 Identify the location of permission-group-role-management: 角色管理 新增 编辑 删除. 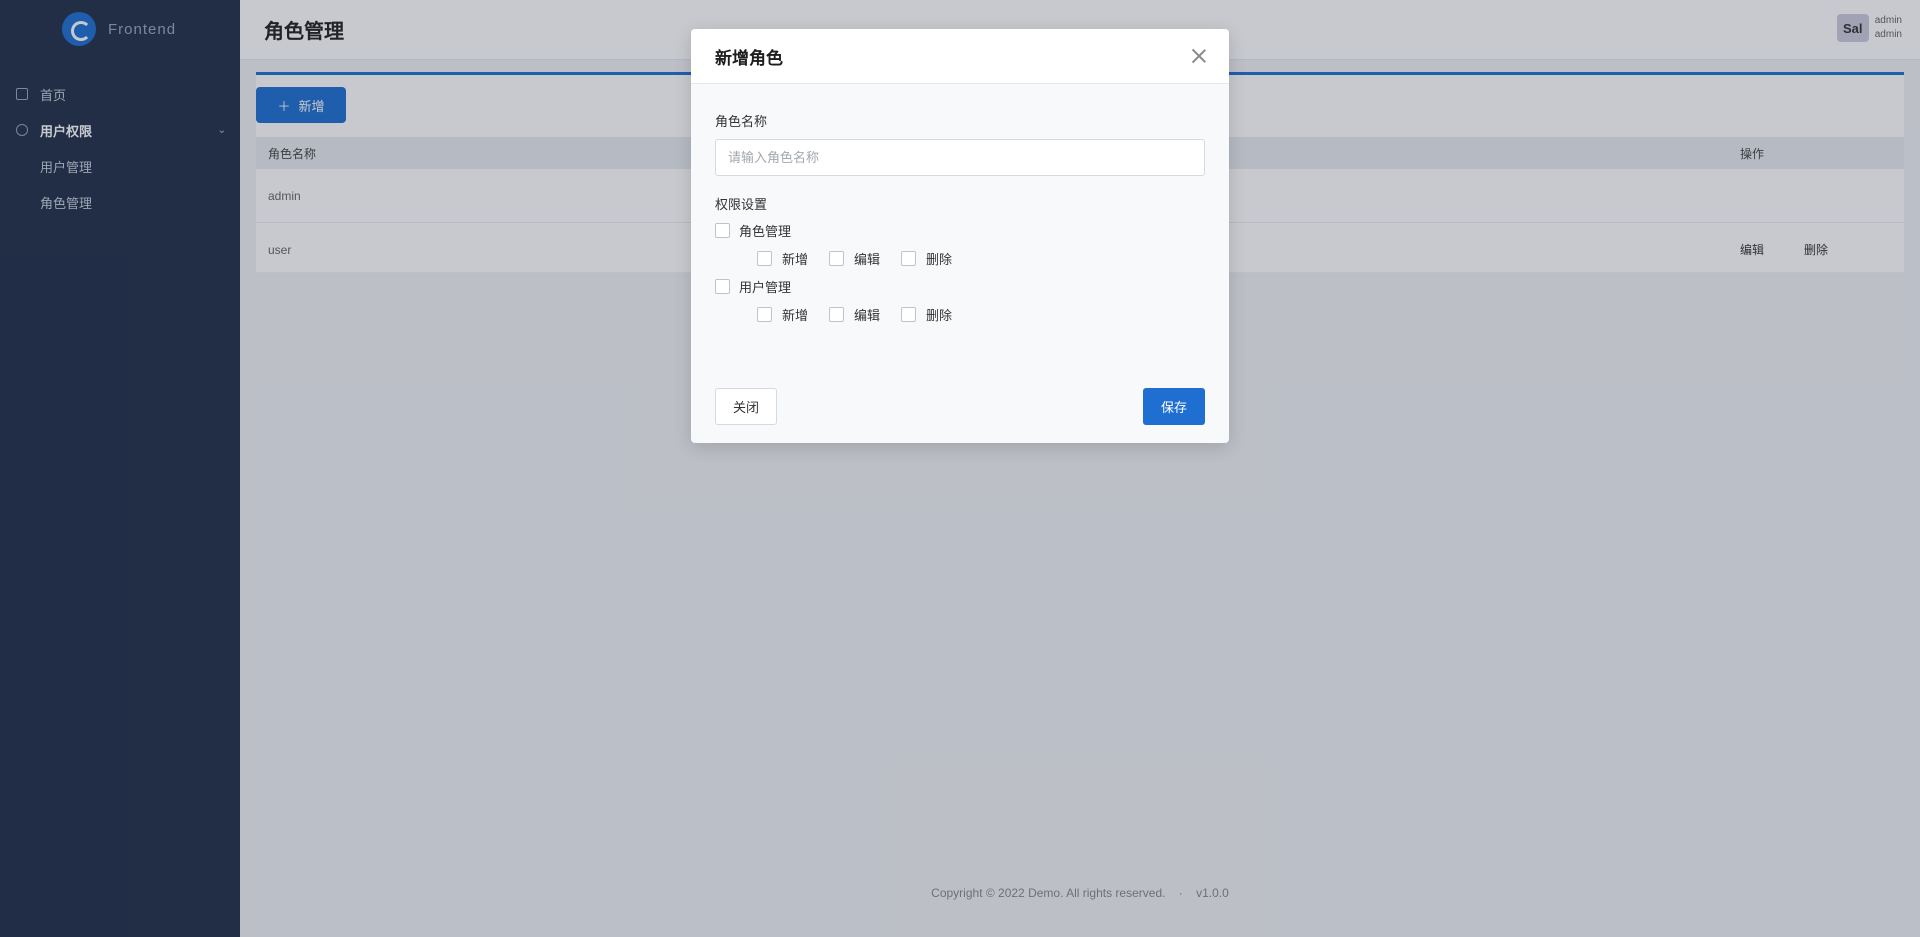
(960, 244).